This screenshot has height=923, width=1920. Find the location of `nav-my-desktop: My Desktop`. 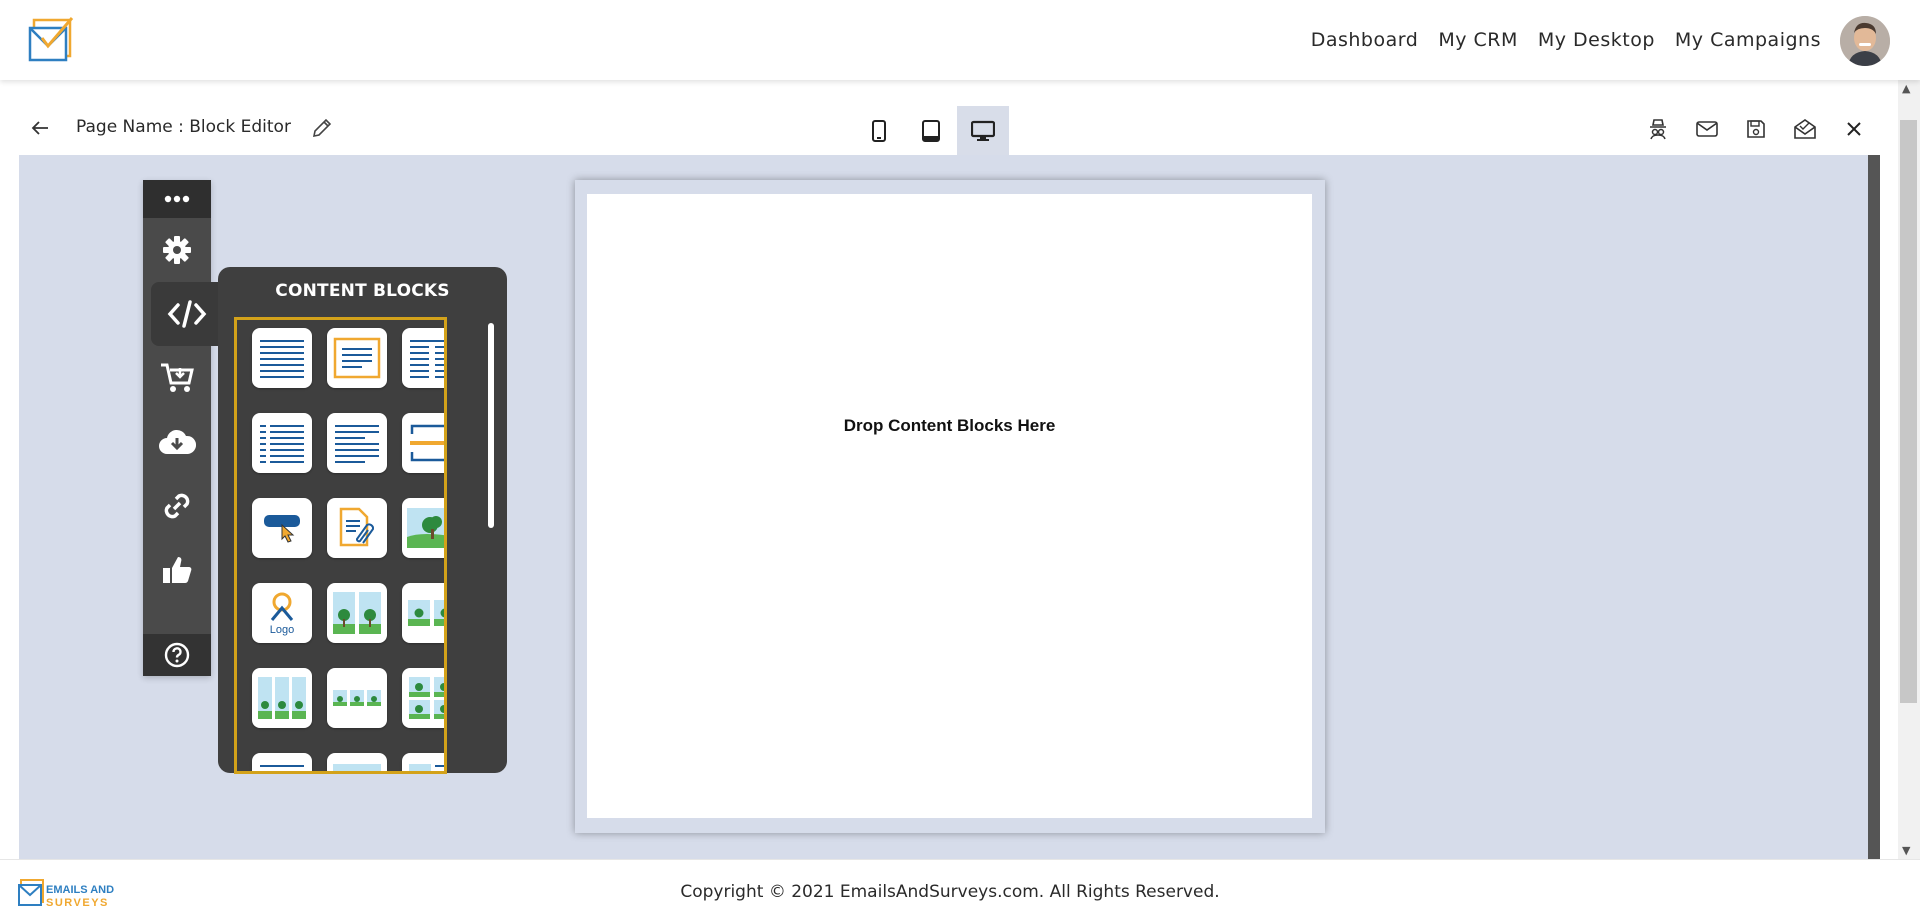

nav-my-desktop: My Desktop is located at coordinates (1596, 40).